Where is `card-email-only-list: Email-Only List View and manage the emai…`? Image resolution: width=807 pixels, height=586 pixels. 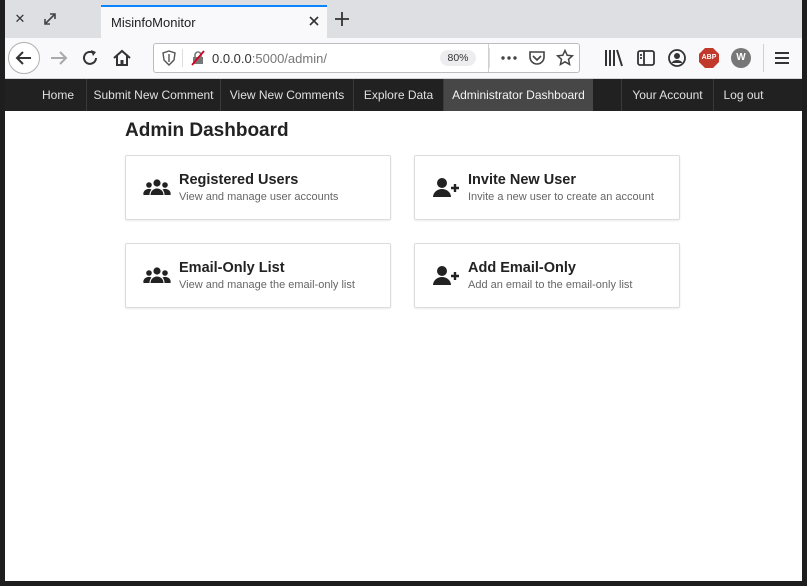
card-email-only-list: Email-Only List View and manage the emai… is located at coordinates (258, 275).